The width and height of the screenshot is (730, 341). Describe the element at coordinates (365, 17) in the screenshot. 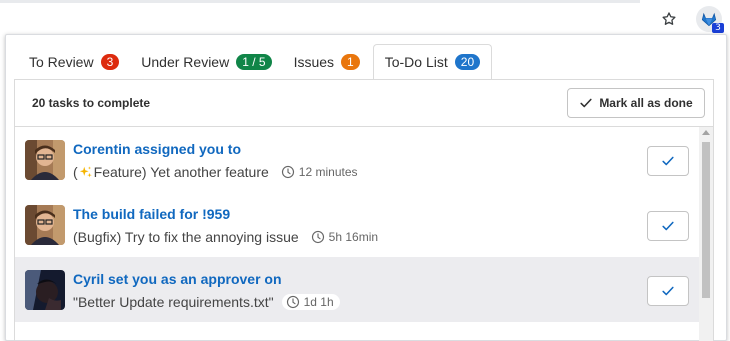

I see `browser-toolbar: 3` at that location.